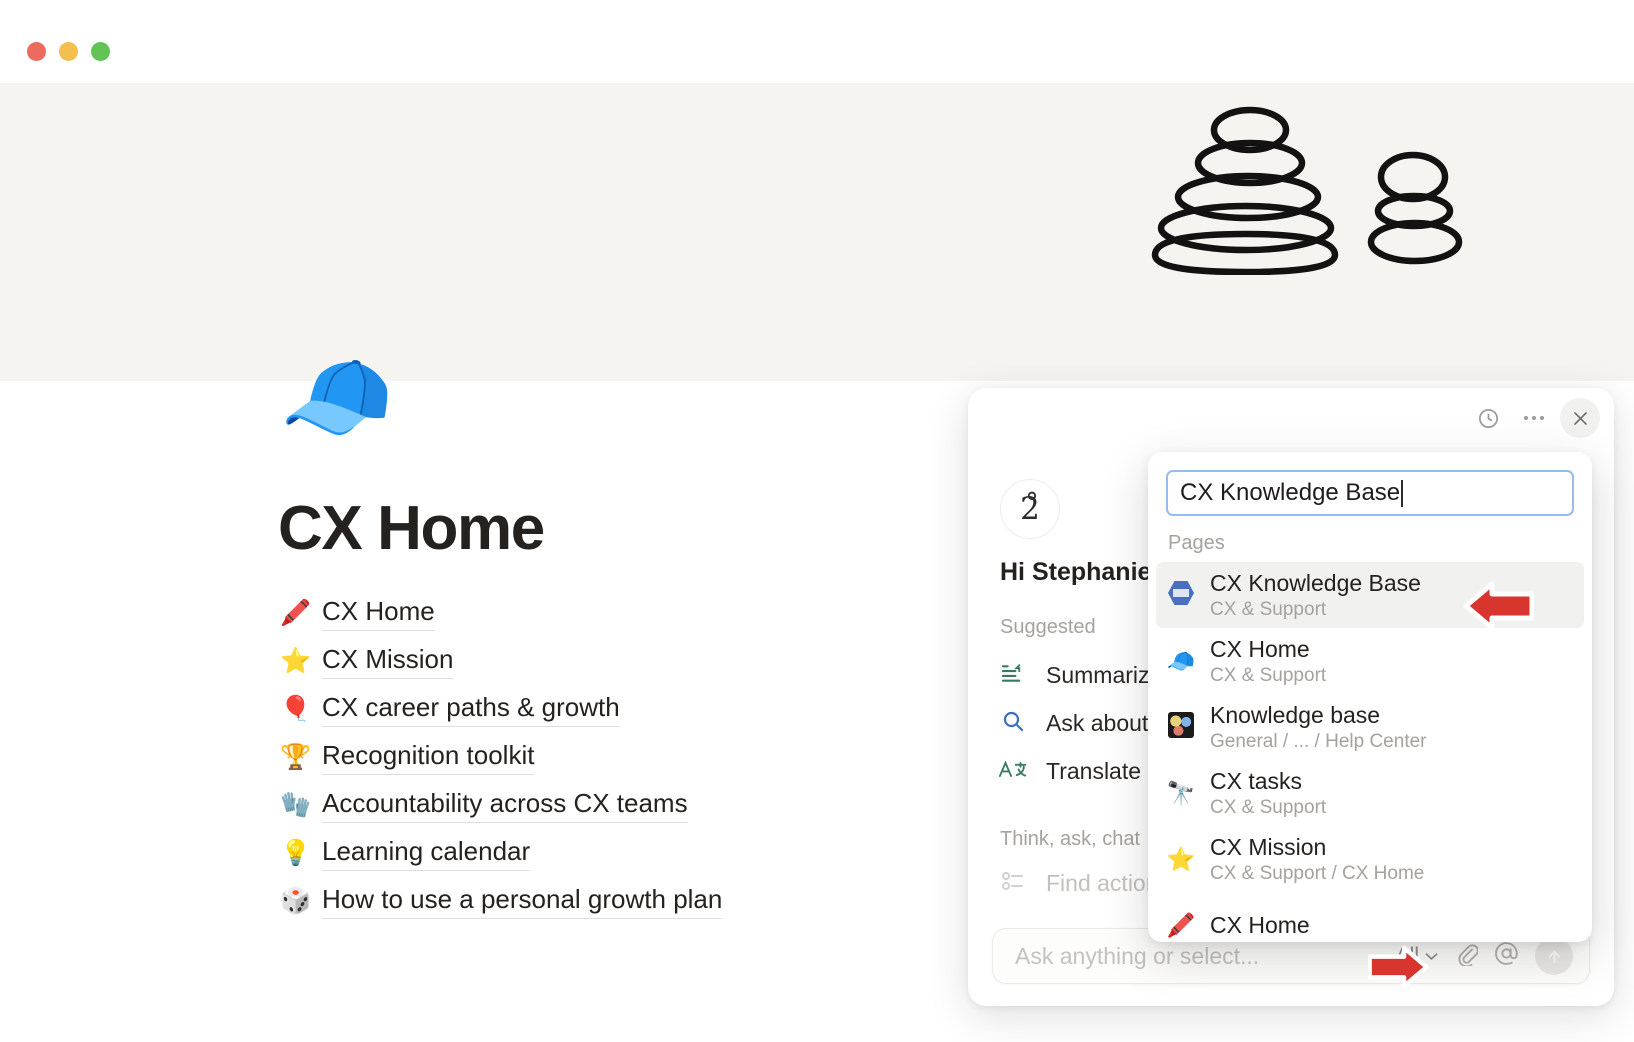 Image resolution: width=1634 pixels, height=1042 pixels. I want to click on ai-action-label: Summarize, so click(1104, 674).